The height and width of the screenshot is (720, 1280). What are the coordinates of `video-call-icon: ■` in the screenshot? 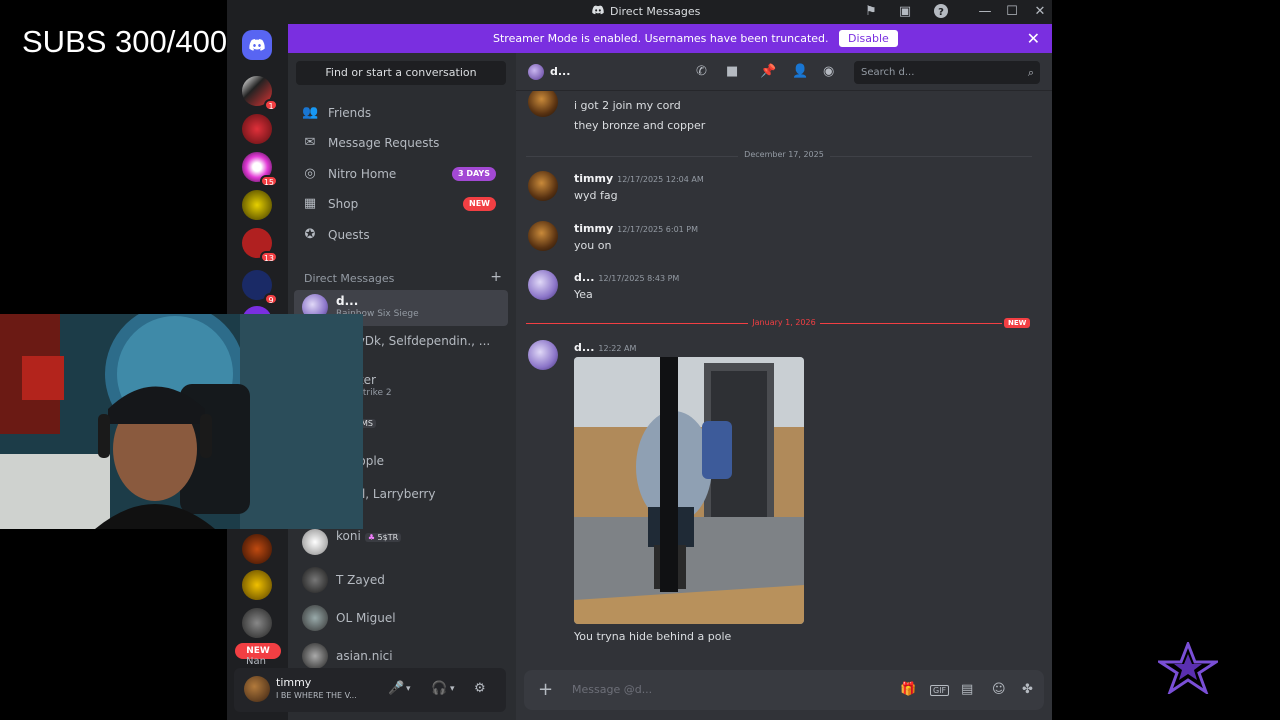 It's located at (732, 71).